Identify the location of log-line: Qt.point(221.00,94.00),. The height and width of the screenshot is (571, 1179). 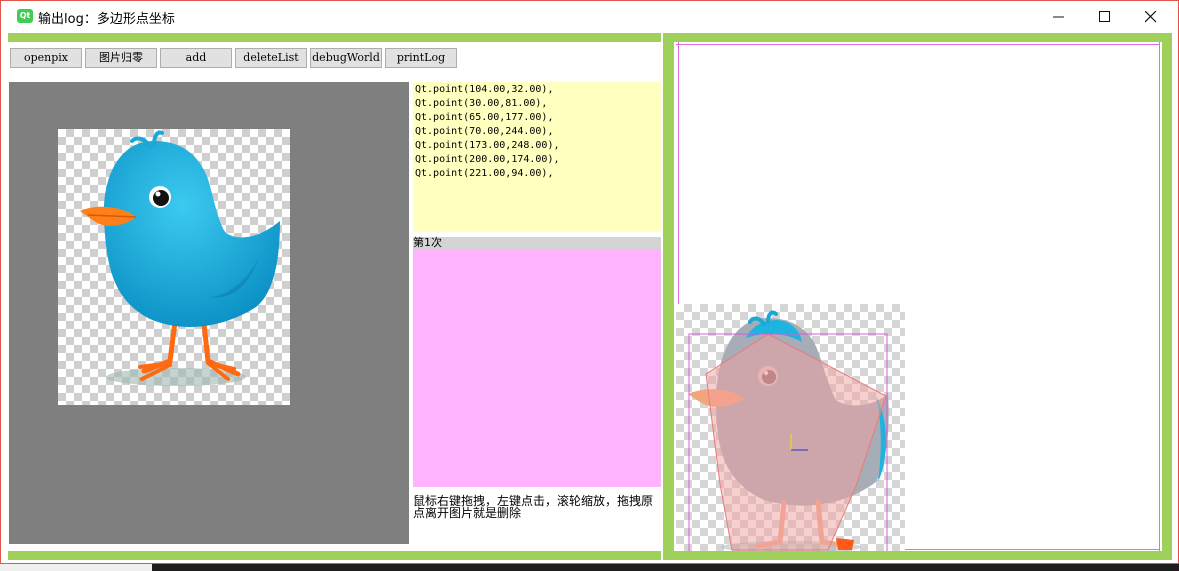
(484, 173).